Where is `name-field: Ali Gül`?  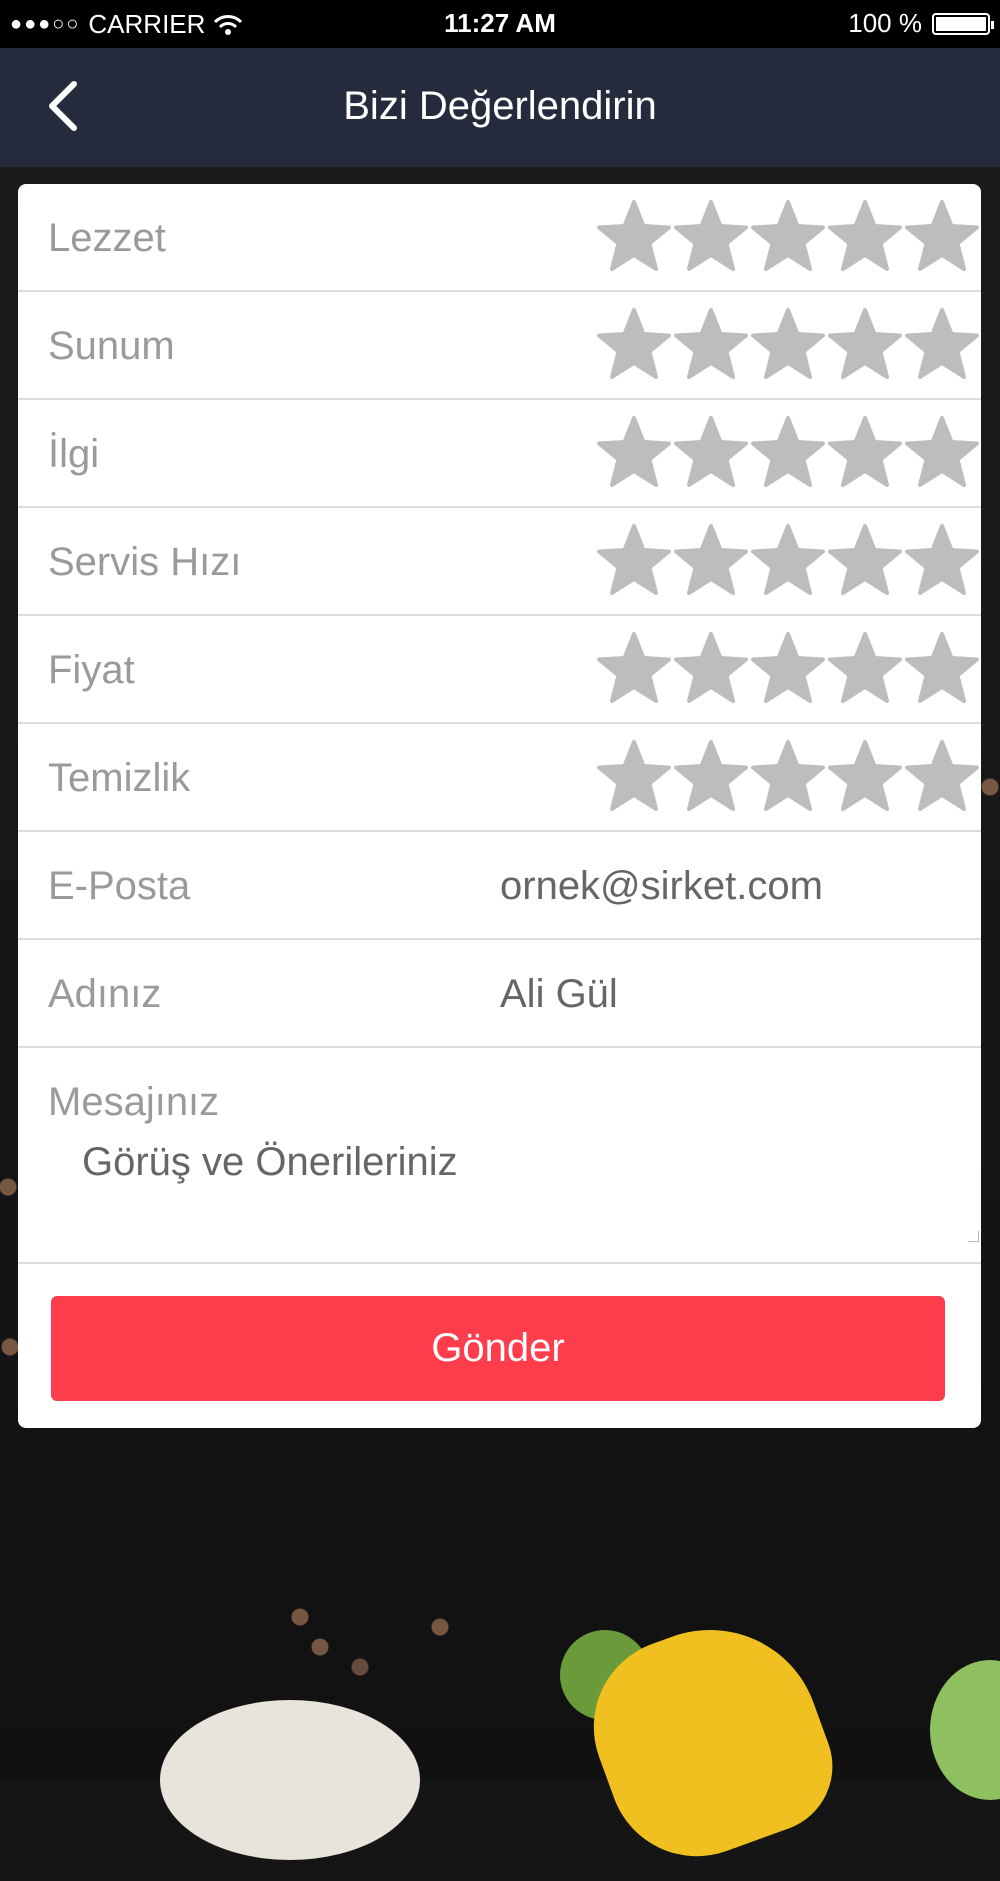
name-field: Ali Gül is located at coordinates (559, 994).